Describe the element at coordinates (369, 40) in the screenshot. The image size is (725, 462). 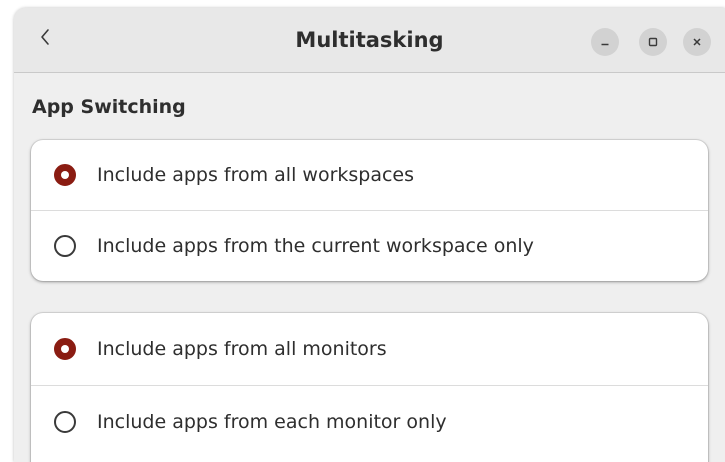
I see `title-bar: Multitasking` at that location.